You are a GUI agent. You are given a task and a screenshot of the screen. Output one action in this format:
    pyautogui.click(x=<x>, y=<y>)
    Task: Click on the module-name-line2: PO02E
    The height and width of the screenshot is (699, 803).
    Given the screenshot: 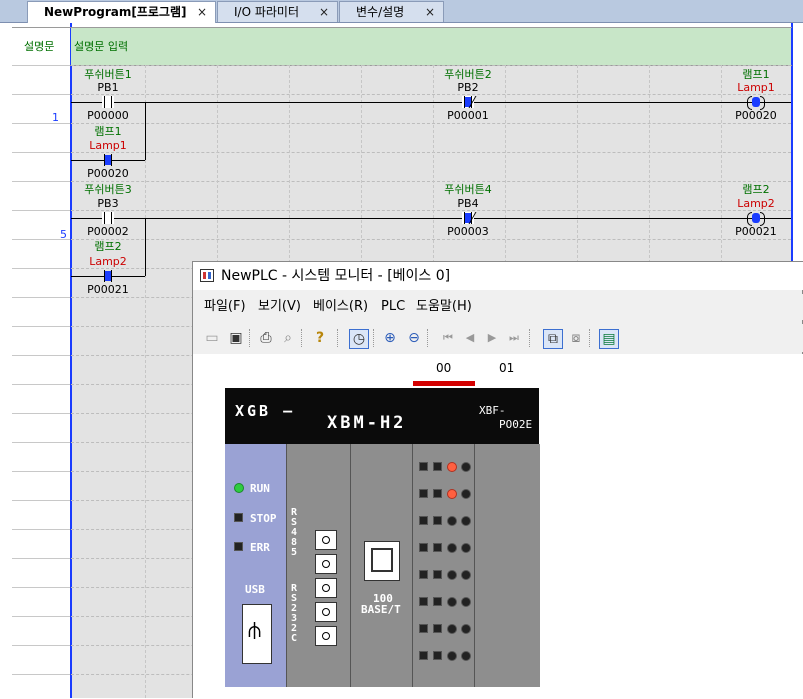 What is the action you would take?
    pyautogui.click(x=516, y=424)
    